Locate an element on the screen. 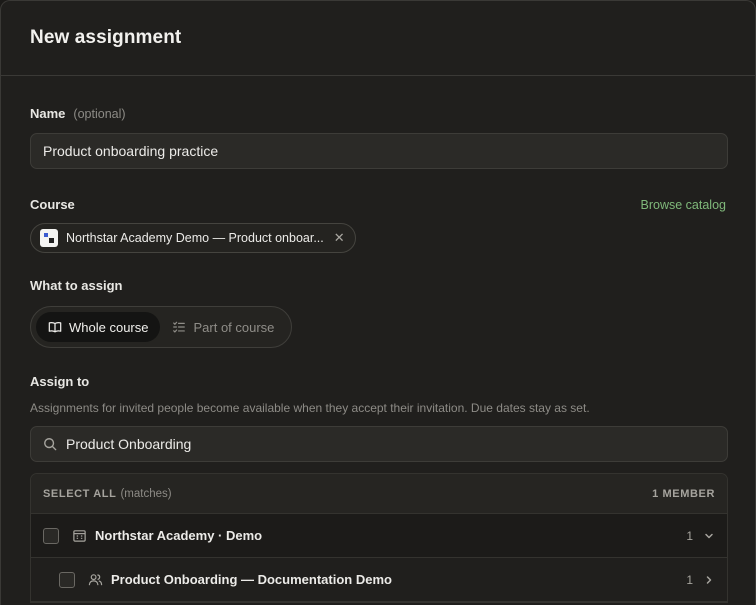 The image size is (756, 605). browse-catalog-link: Browse catalog is located at coordinates (683, 205).